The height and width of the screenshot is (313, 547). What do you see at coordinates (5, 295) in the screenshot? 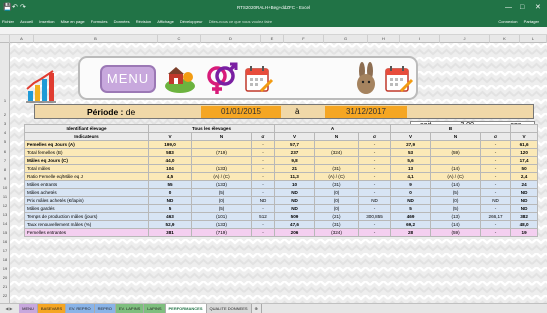
I see `row-header: 22` at bounding box center [5, 295].